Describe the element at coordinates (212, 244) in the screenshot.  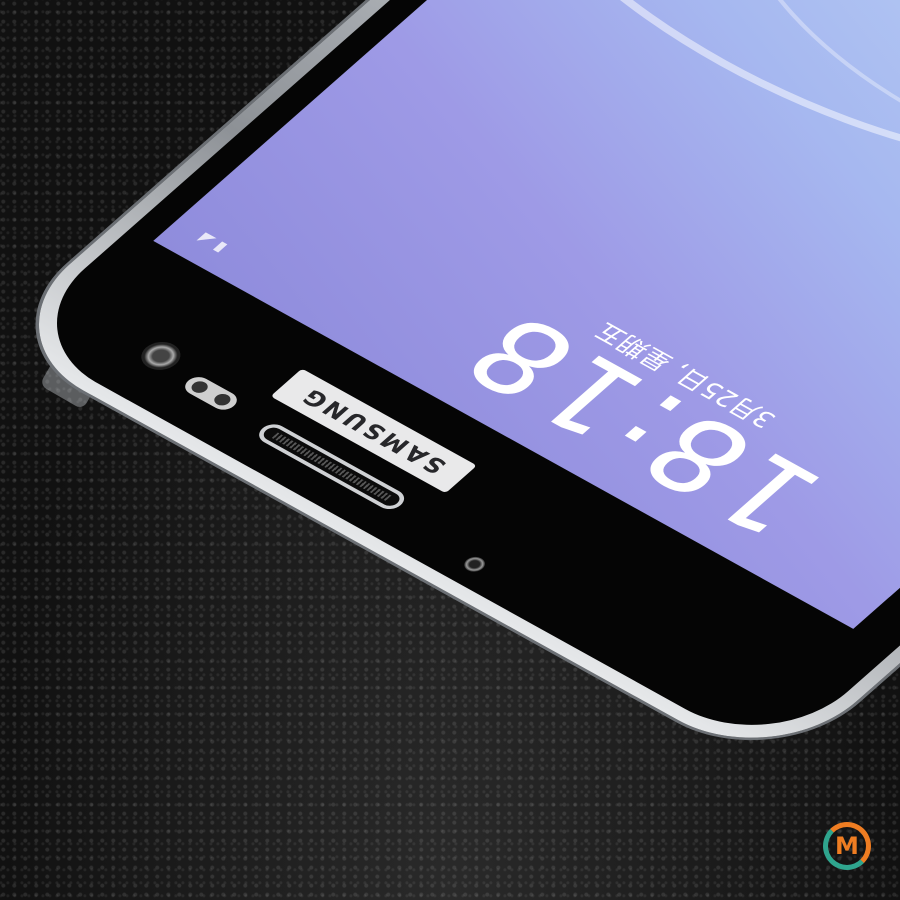
I see `signal-icon: ▮ ◢` at that location.